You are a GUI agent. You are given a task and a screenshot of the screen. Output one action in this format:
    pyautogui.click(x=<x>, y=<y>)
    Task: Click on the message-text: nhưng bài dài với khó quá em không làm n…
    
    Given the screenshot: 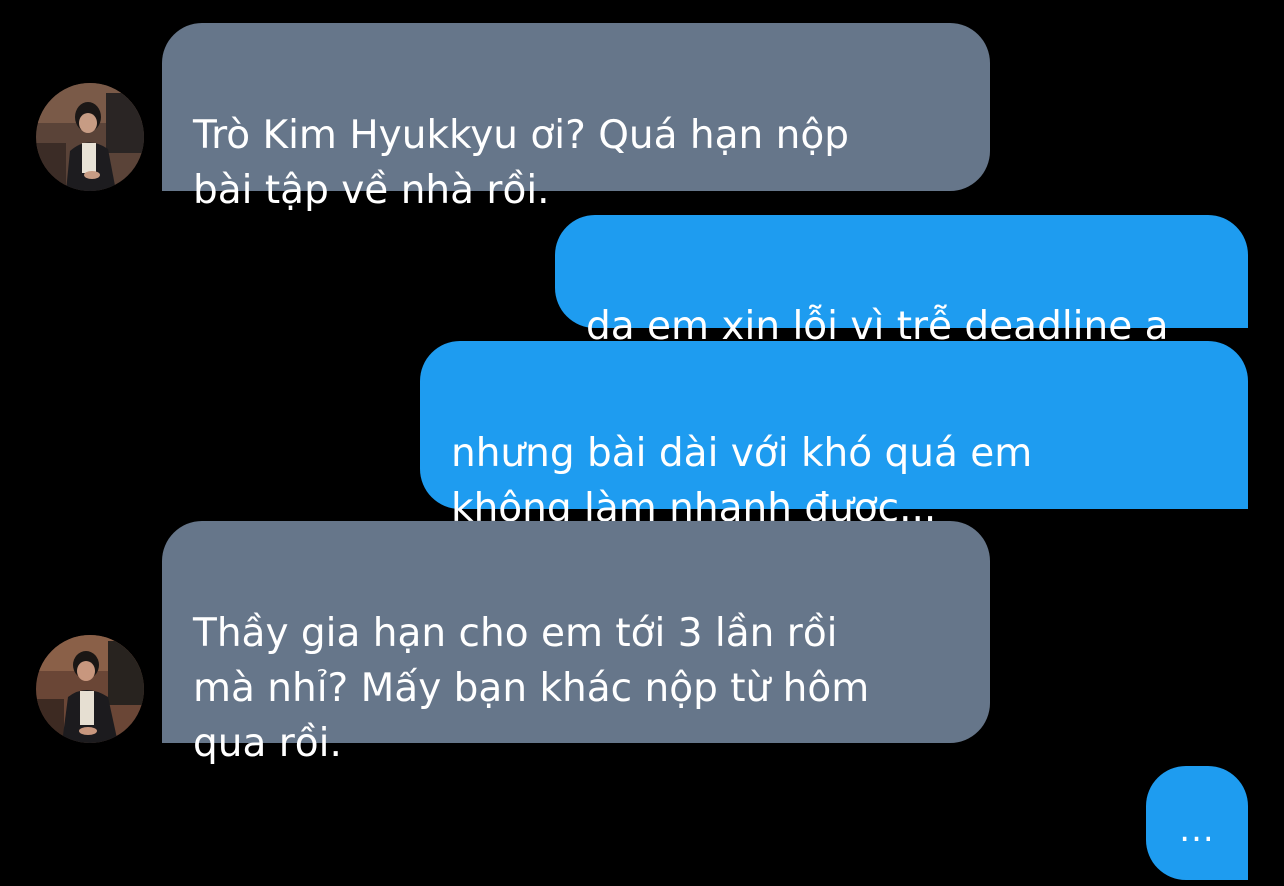 What is the action you would take?
    pyautogui.click(x=742, y=481)
    